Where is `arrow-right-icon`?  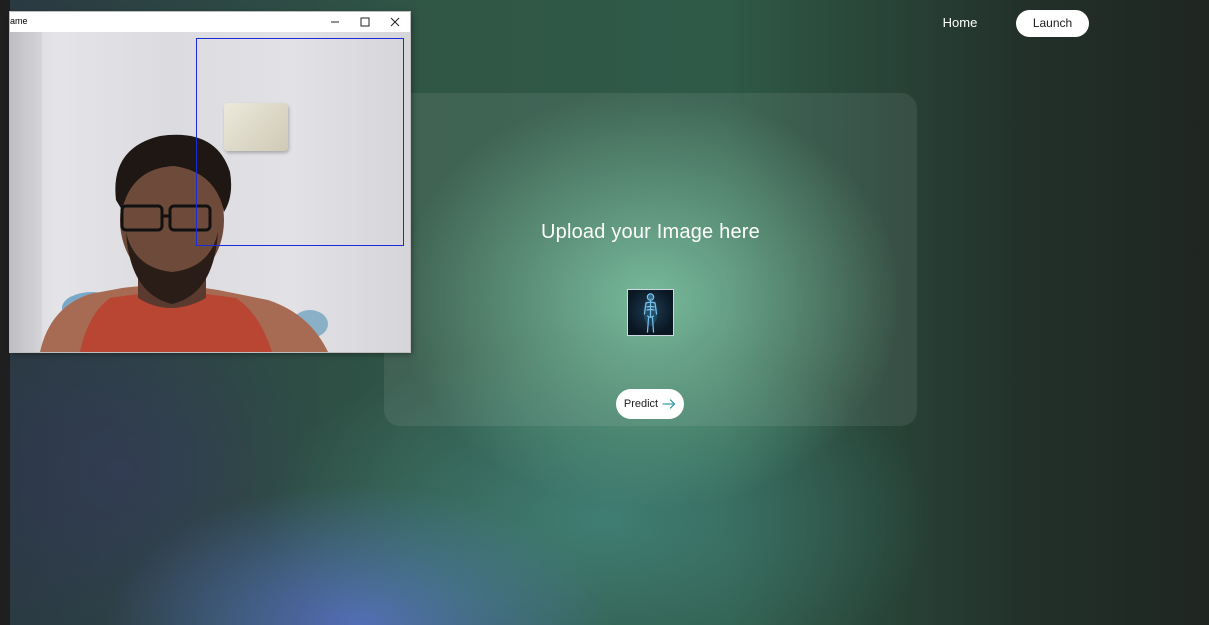 arrow-right-icon is located at coordinates (669, 404).